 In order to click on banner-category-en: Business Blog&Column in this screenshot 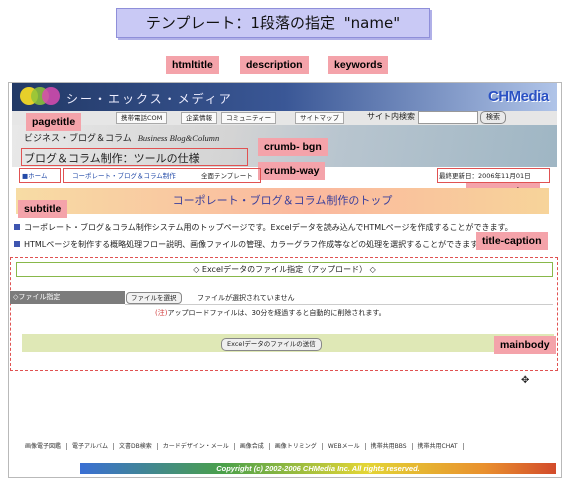, I will do `click(178, 138)`.